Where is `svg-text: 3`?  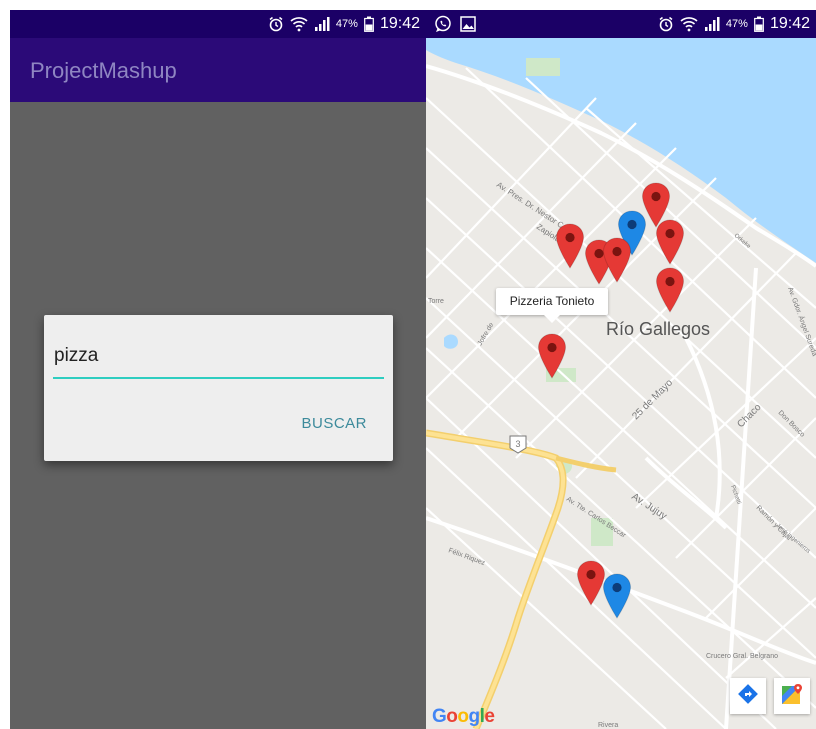 svg-text: 3 is located at coordinates (517, 444).